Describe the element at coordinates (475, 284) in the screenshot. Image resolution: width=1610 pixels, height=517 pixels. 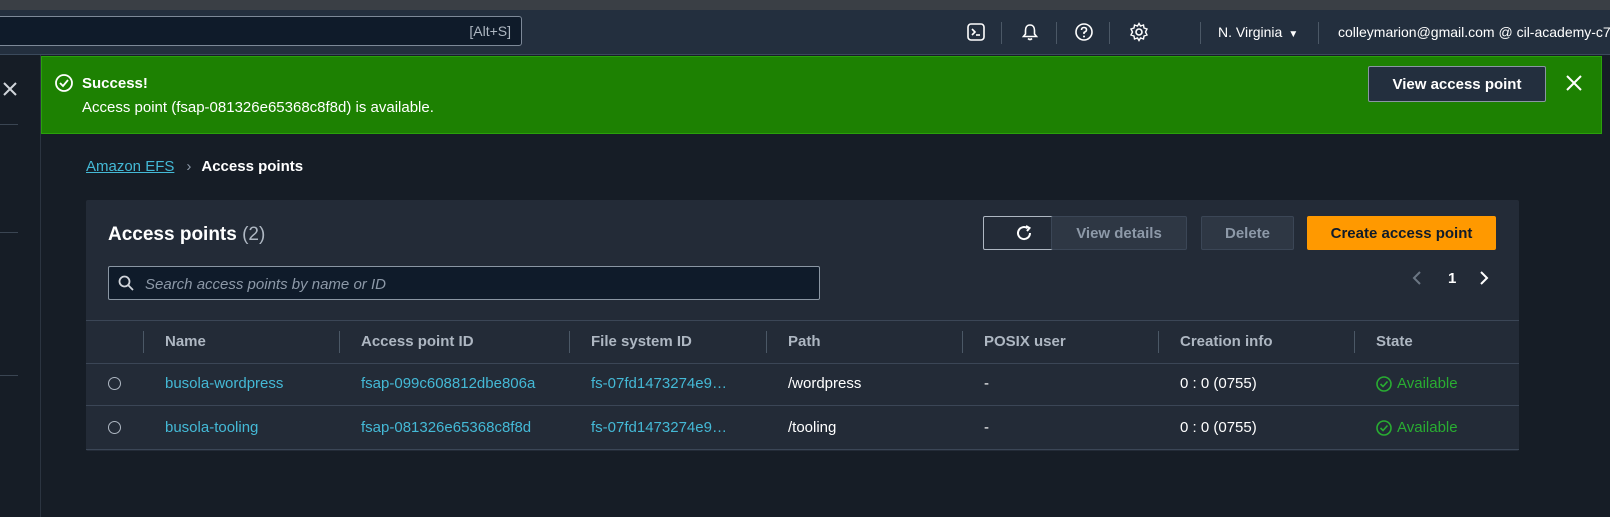
I see `search-input` at that location.